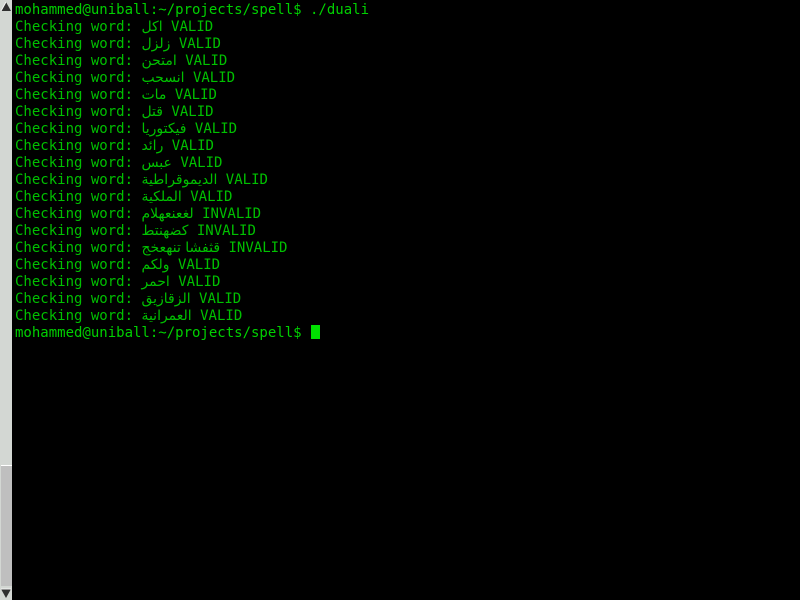 The width and height of the screenshot is (800, 600). I want to click on terminal-line: Checking word: الملكية VALID, so click(407, 197).